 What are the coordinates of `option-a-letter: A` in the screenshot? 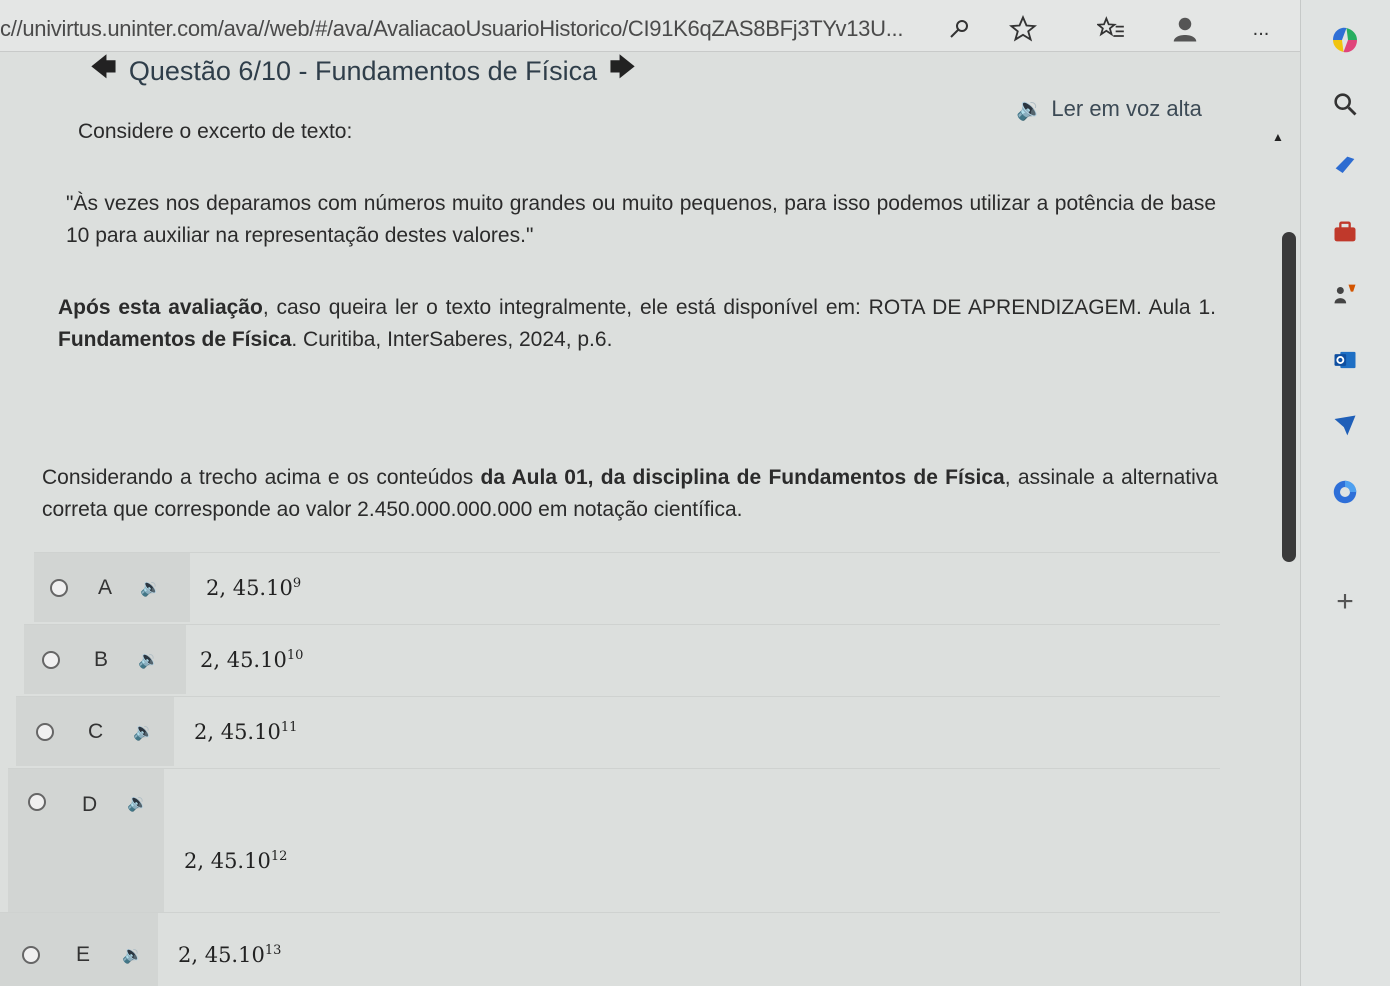 It's located at (105, 587).